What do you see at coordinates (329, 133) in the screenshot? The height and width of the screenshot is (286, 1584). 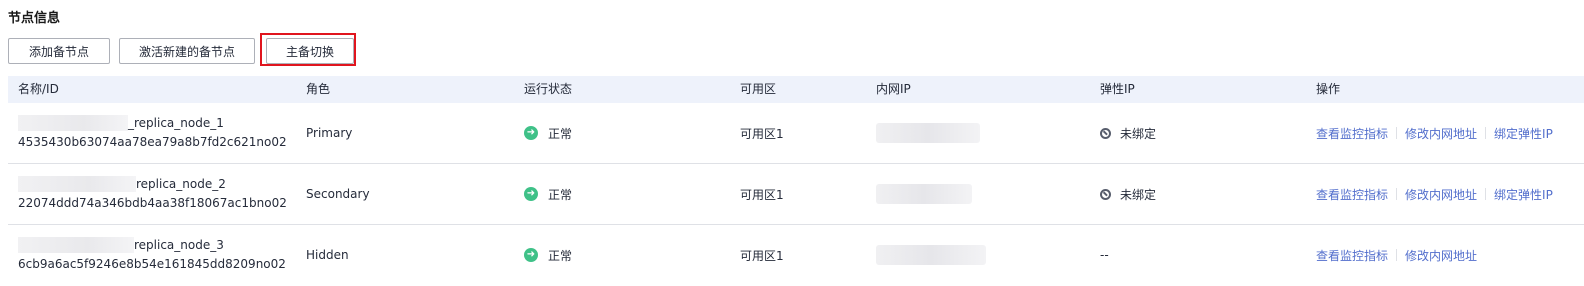 I see `node-role: Primary` at bounding box center [329, 133].